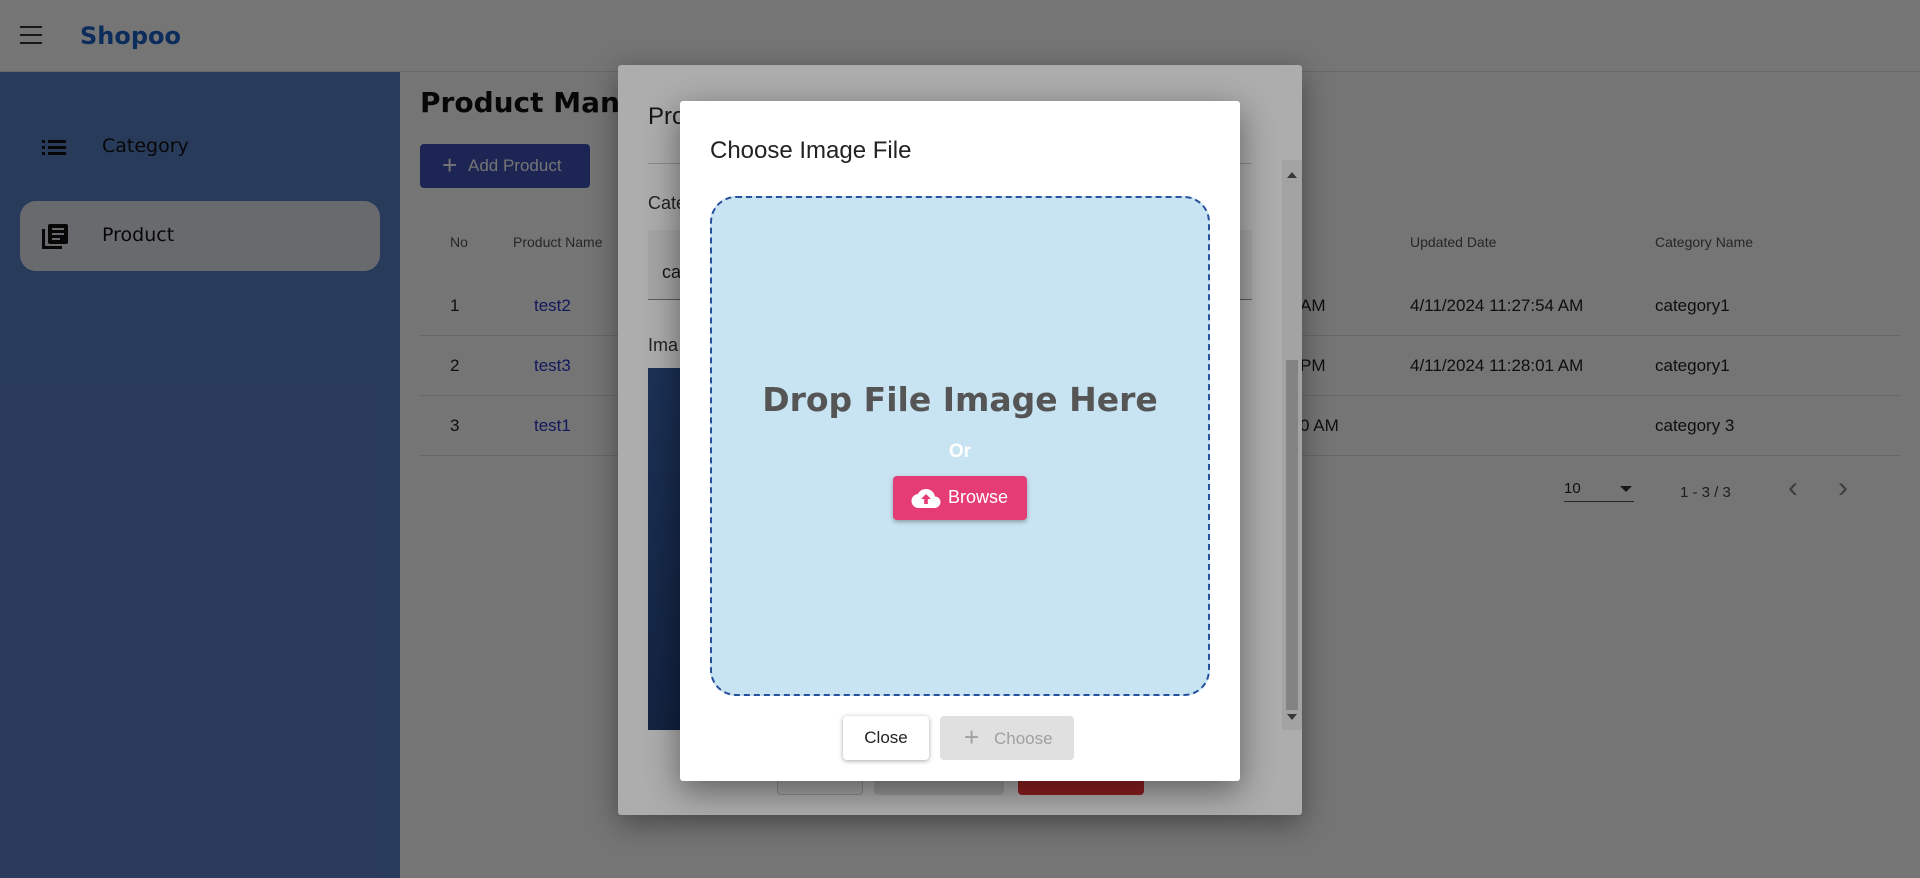 This screenshot has height=878, width=1920. Describe the element at coordinates (926, 498) in the screenshot. I see `cloud-upload-icon` at that location.